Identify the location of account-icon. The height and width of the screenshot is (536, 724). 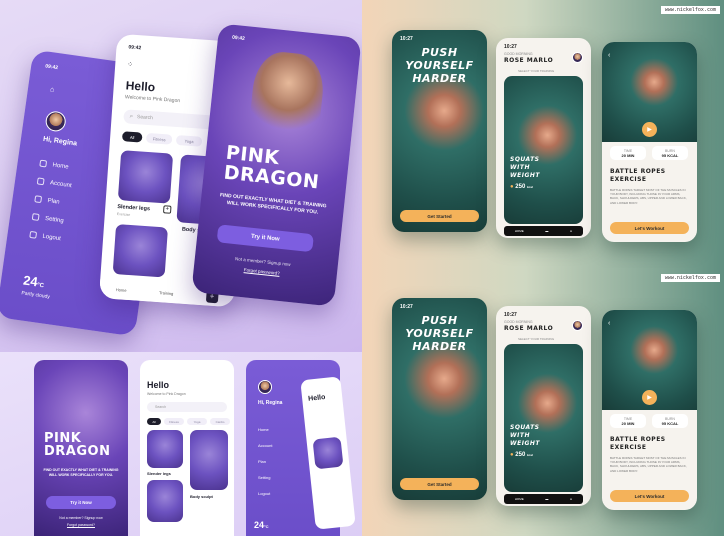
(40, 181).